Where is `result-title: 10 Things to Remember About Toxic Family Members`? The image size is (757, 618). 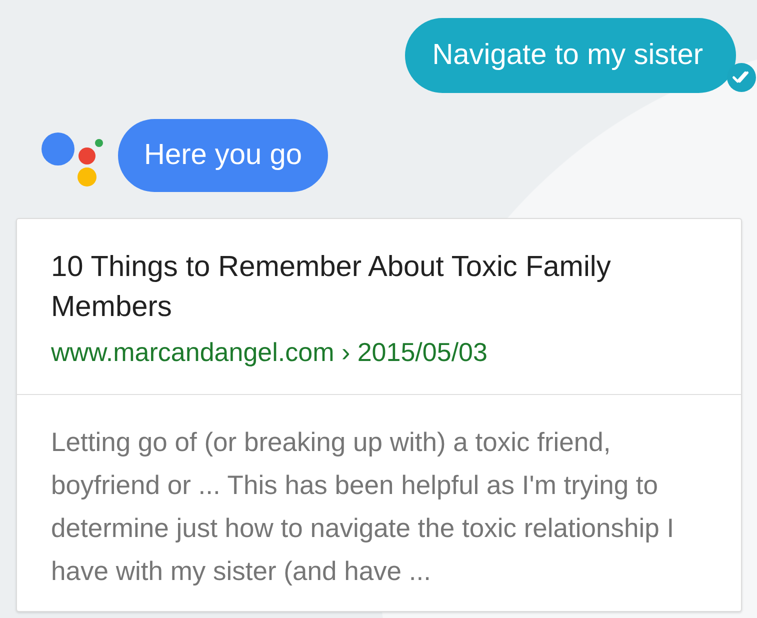
result-title: 10 Things to Remember About Toxic Family Members is located at coordinates (381, 287).